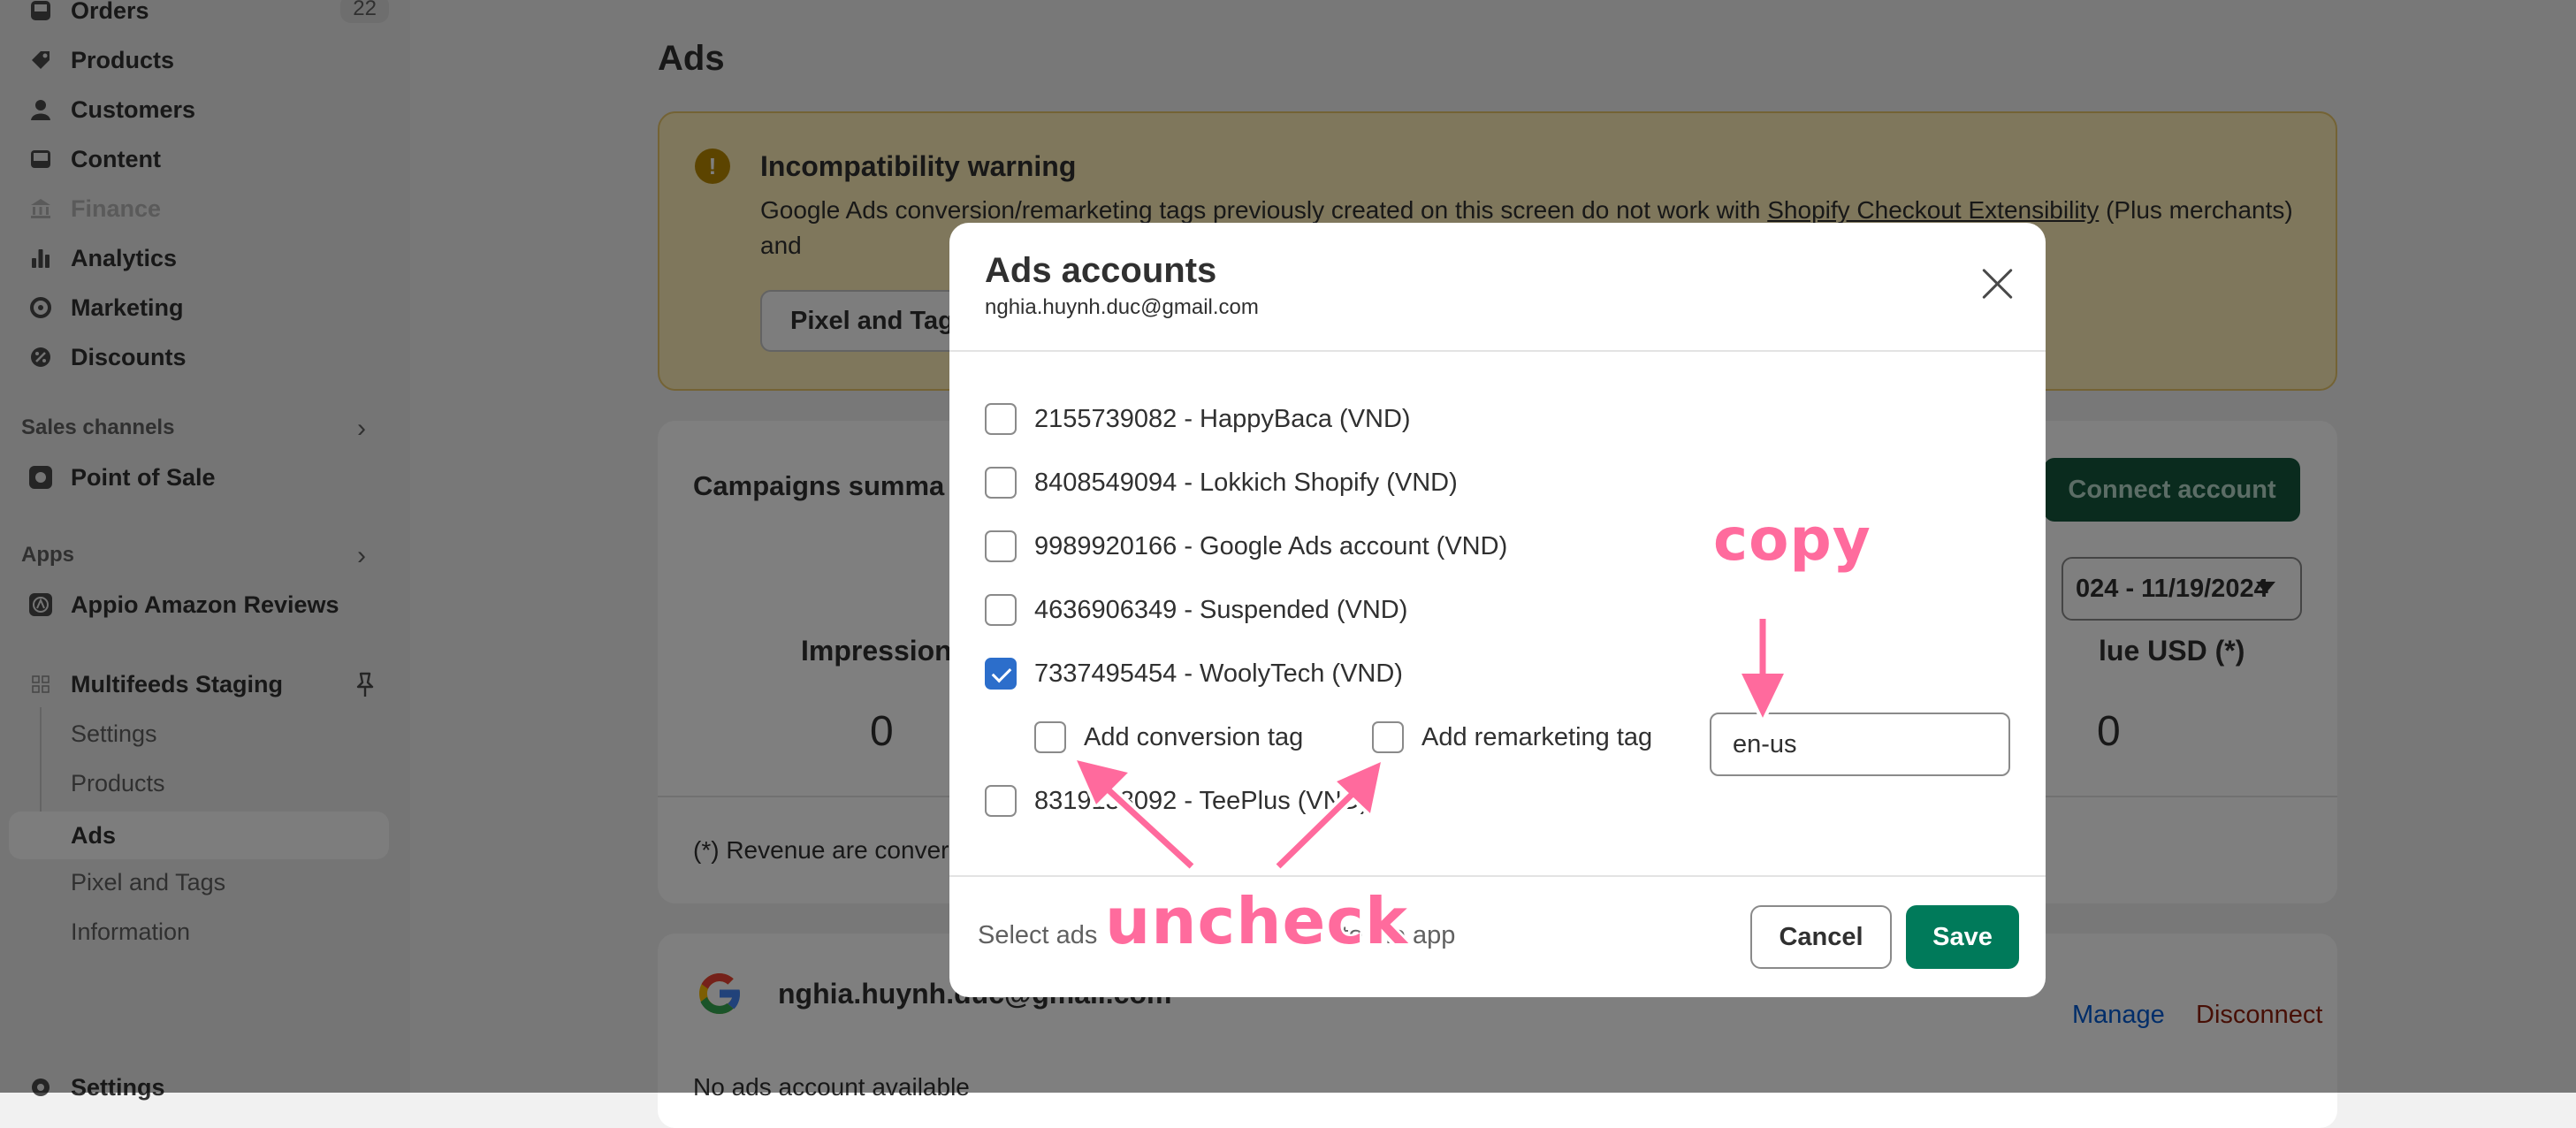 This screenshot has height=1128, width=2576. Describe the element at coordinates (1101, 270) in the screenshot. I see `modal-title: Ads accounts` at that location.